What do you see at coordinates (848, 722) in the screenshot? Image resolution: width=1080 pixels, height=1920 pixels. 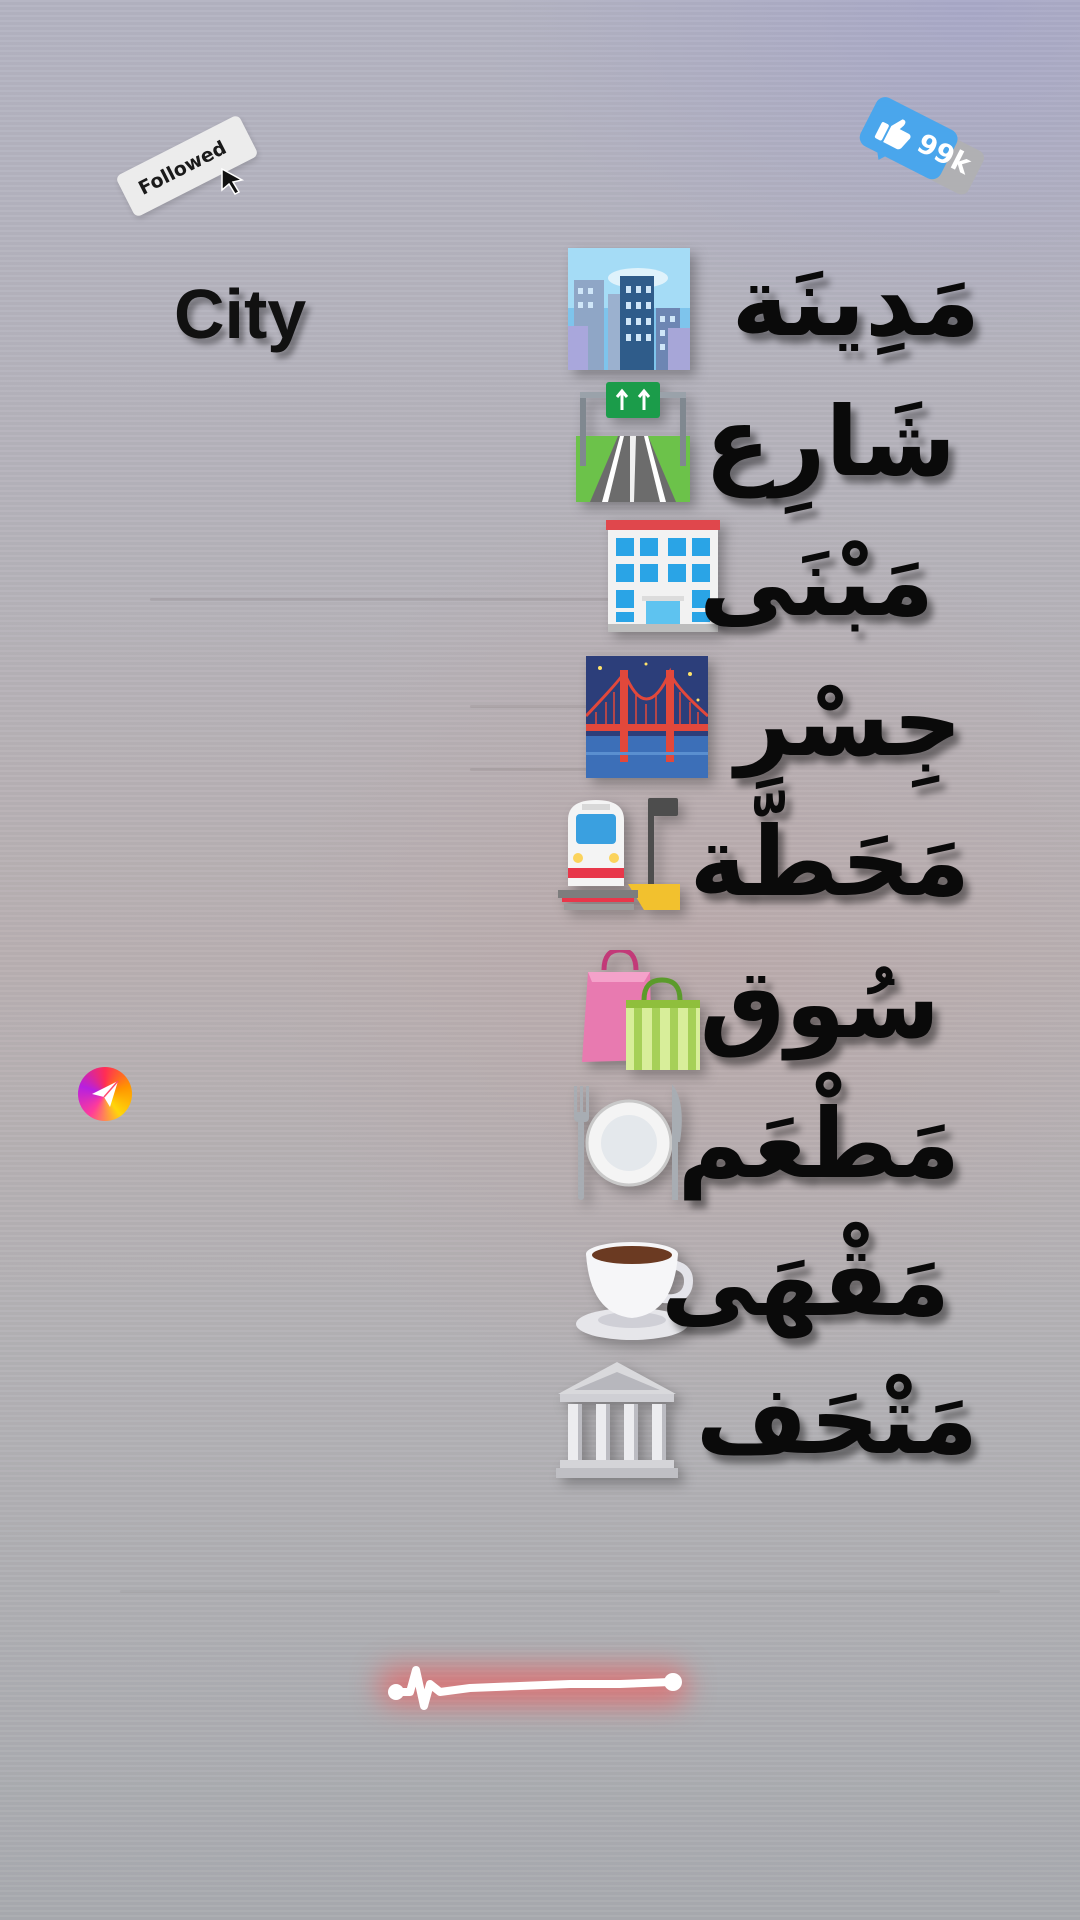 I see `arabic-word: جِسْر` at bounding box center [848, 722].